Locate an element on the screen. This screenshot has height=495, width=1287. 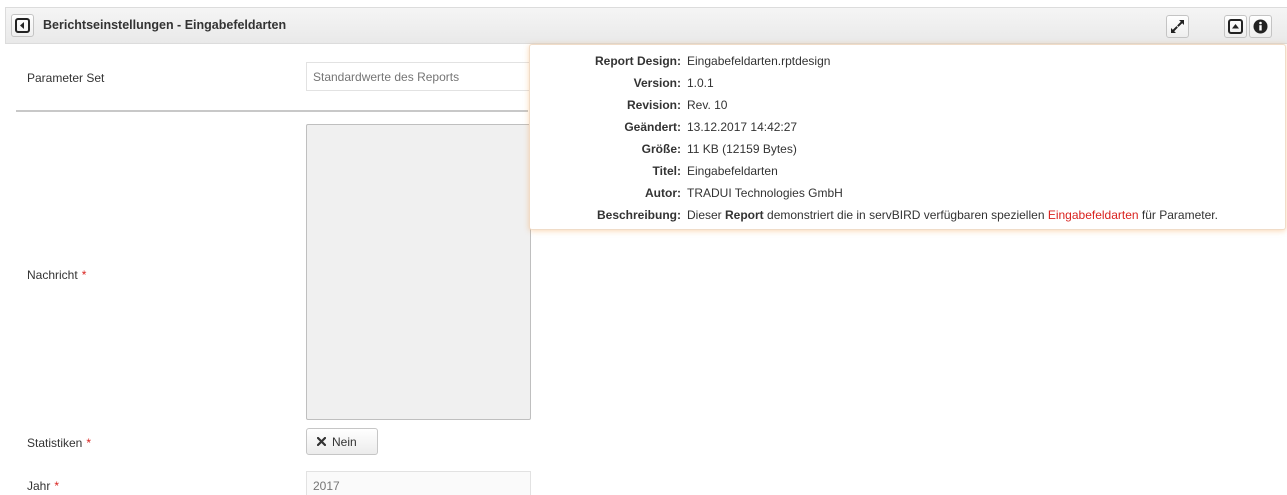
info-value: TRADUI Technologies GmbH is located at coordinates (765, 193).